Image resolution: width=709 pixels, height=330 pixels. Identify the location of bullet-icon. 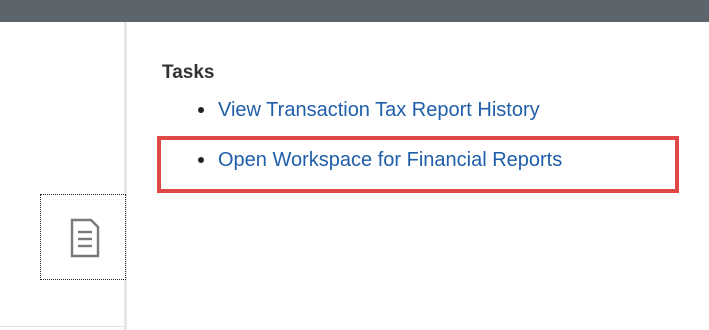
(201, 110).